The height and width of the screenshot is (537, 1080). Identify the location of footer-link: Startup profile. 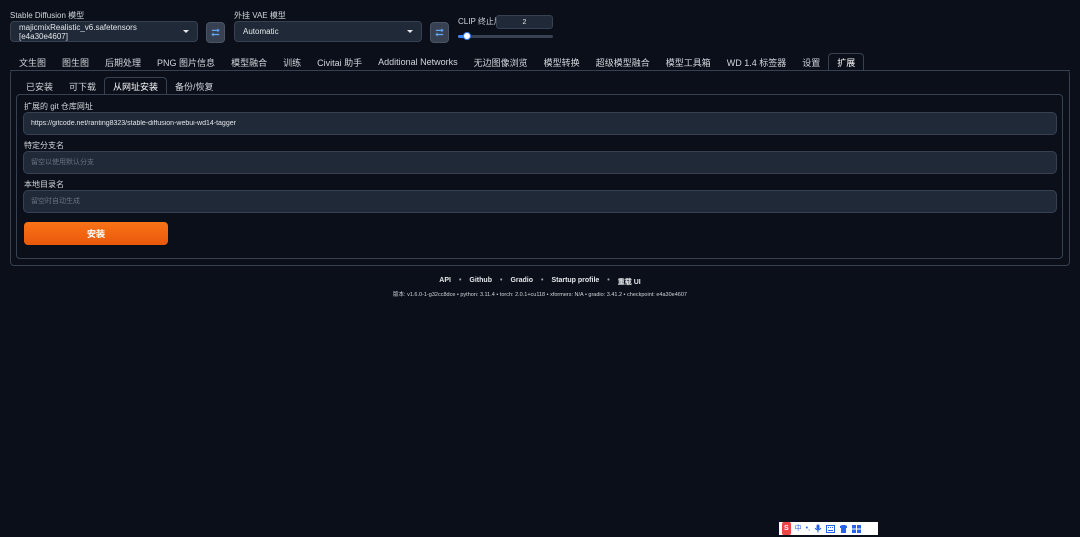
(575, 282).